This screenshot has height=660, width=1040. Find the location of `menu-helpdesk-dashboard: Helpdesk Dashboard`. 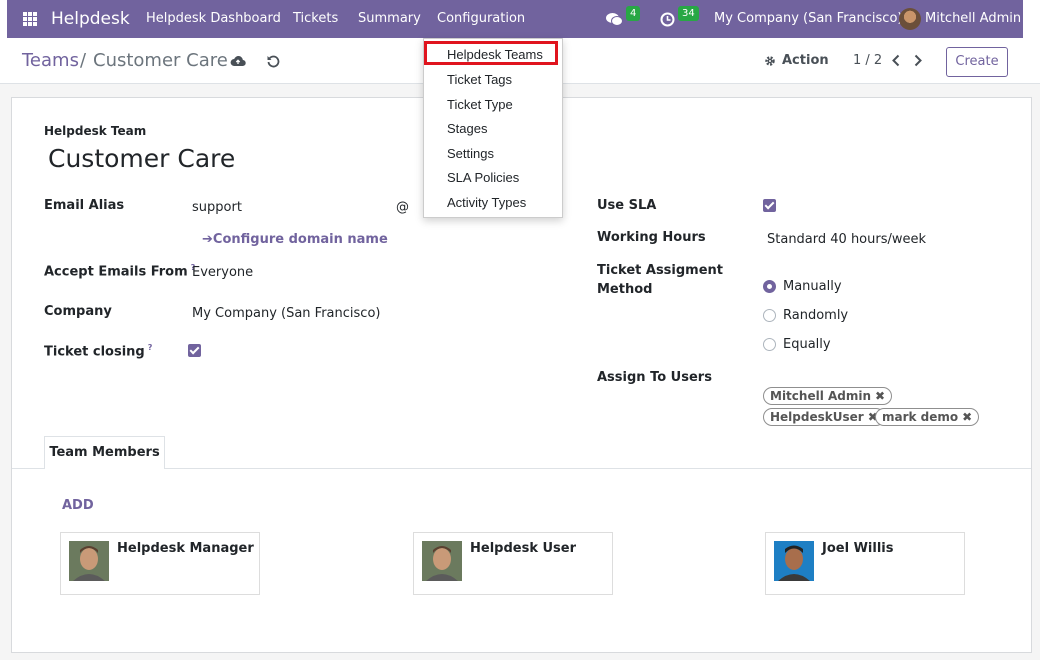

menu-helpdesk-dashboard: Helpdesk Dashboard is located at coordinates (213, 19).